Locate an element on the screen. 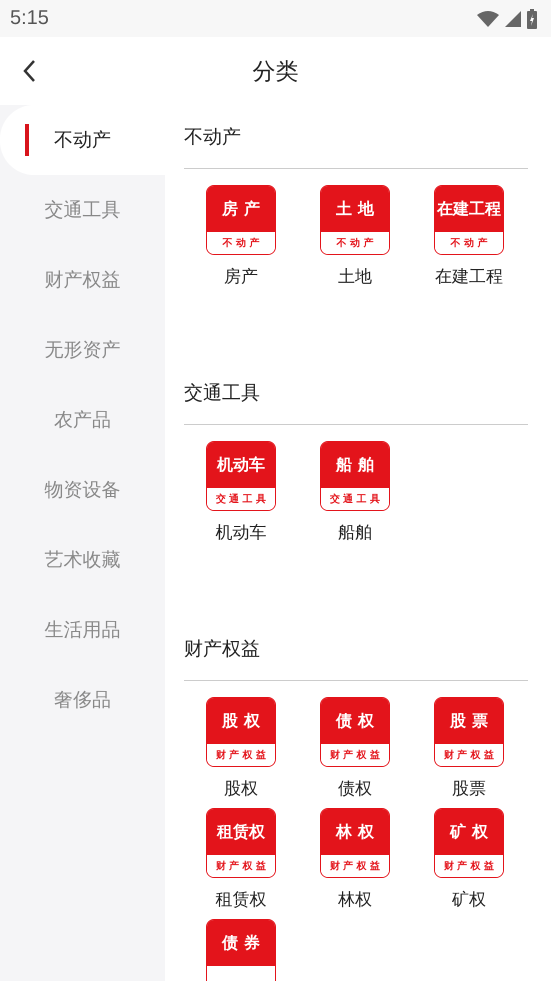 This screenshot has height=981, width=551. sidebar-item: 财产权益 is located at coordinates (82, 280).